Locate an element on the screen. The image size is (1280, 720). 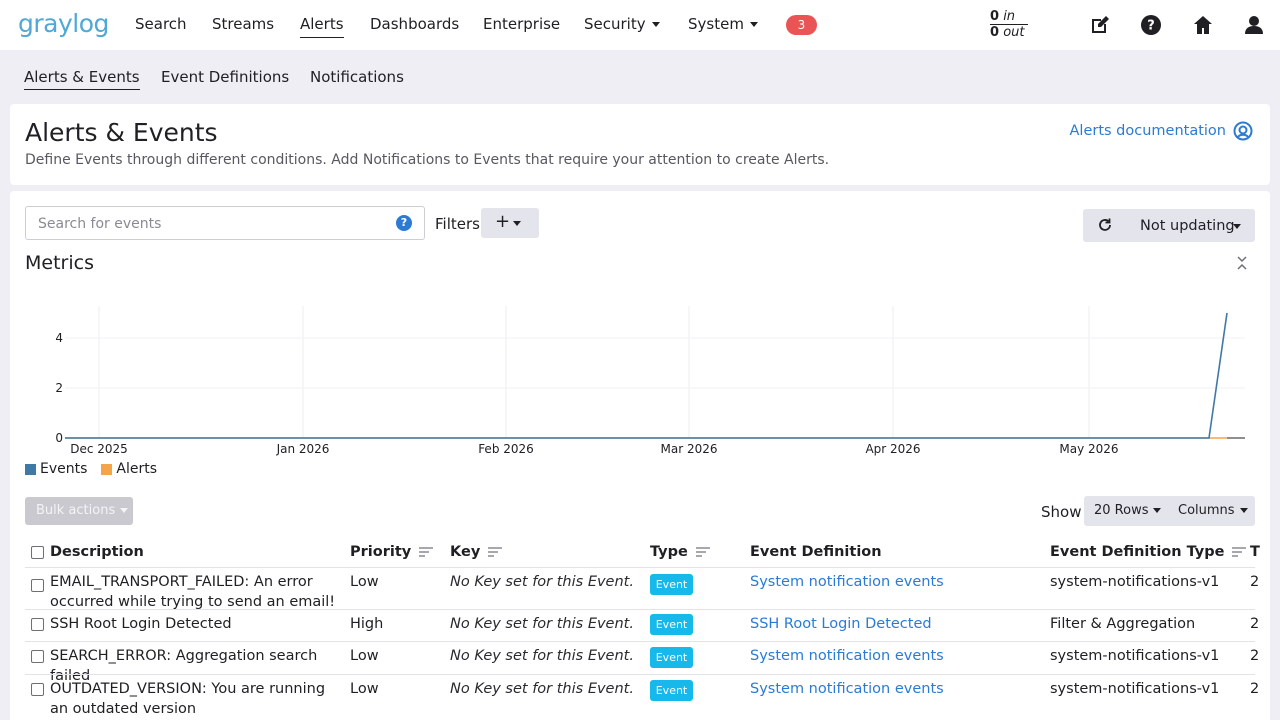
edit-icon is located at coordinates (1100, 25).